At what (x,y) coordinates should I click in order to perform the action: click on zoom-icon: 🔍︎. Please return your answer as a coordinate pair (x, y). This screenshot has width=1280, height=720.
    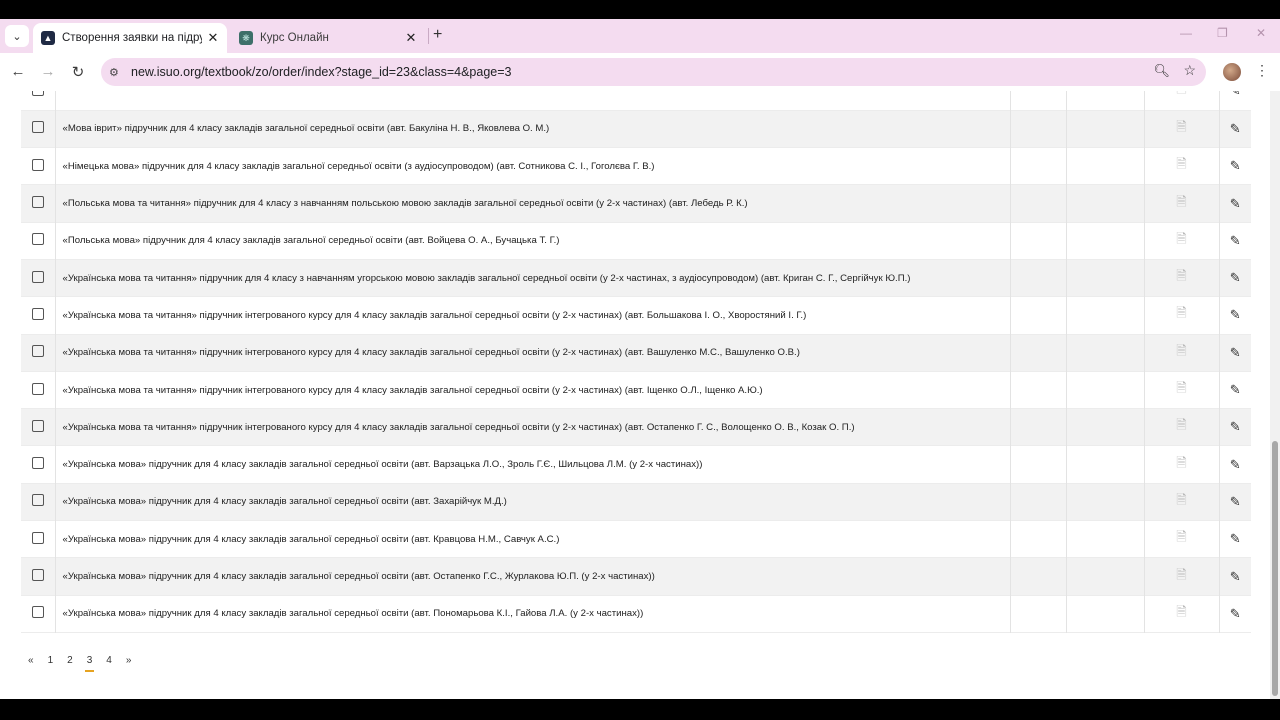
    Looking at the image, I should click on (1161, 71).